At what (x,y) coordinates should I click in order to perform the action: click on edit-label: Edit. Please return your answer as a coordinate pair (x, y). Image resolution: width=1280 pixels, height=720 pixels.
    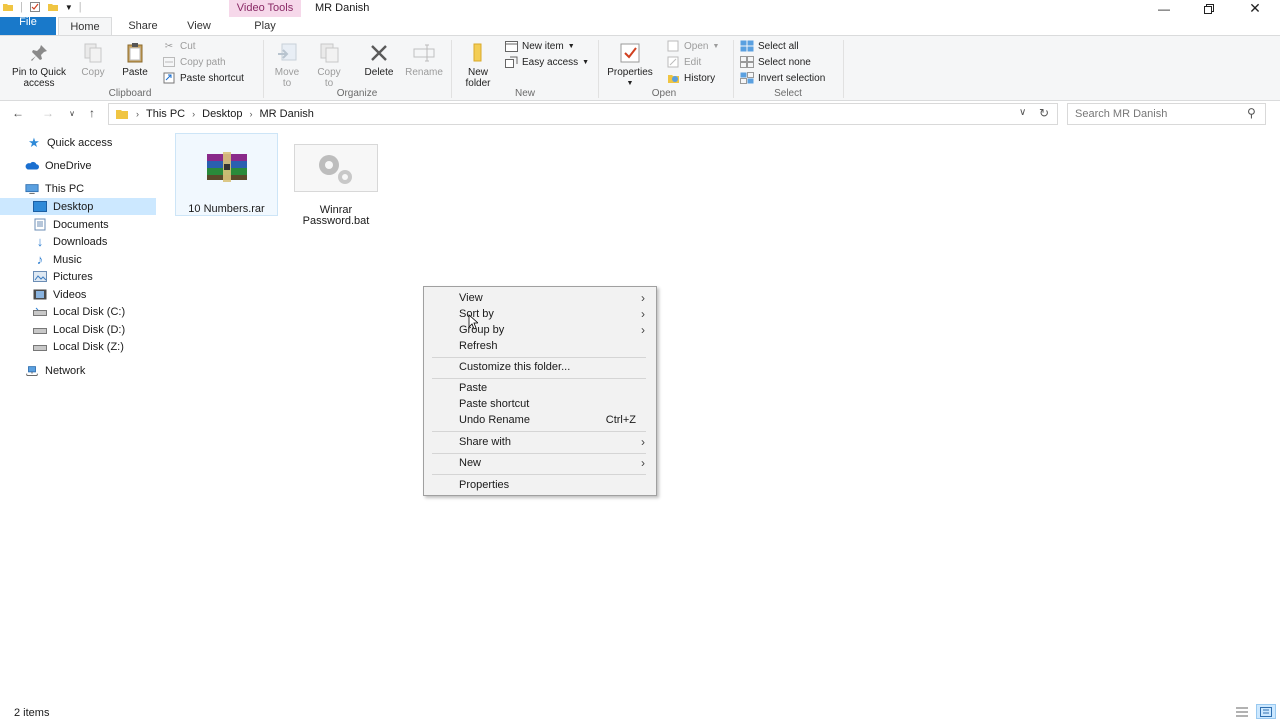
    Looking at the image, I should click on (693, 62).